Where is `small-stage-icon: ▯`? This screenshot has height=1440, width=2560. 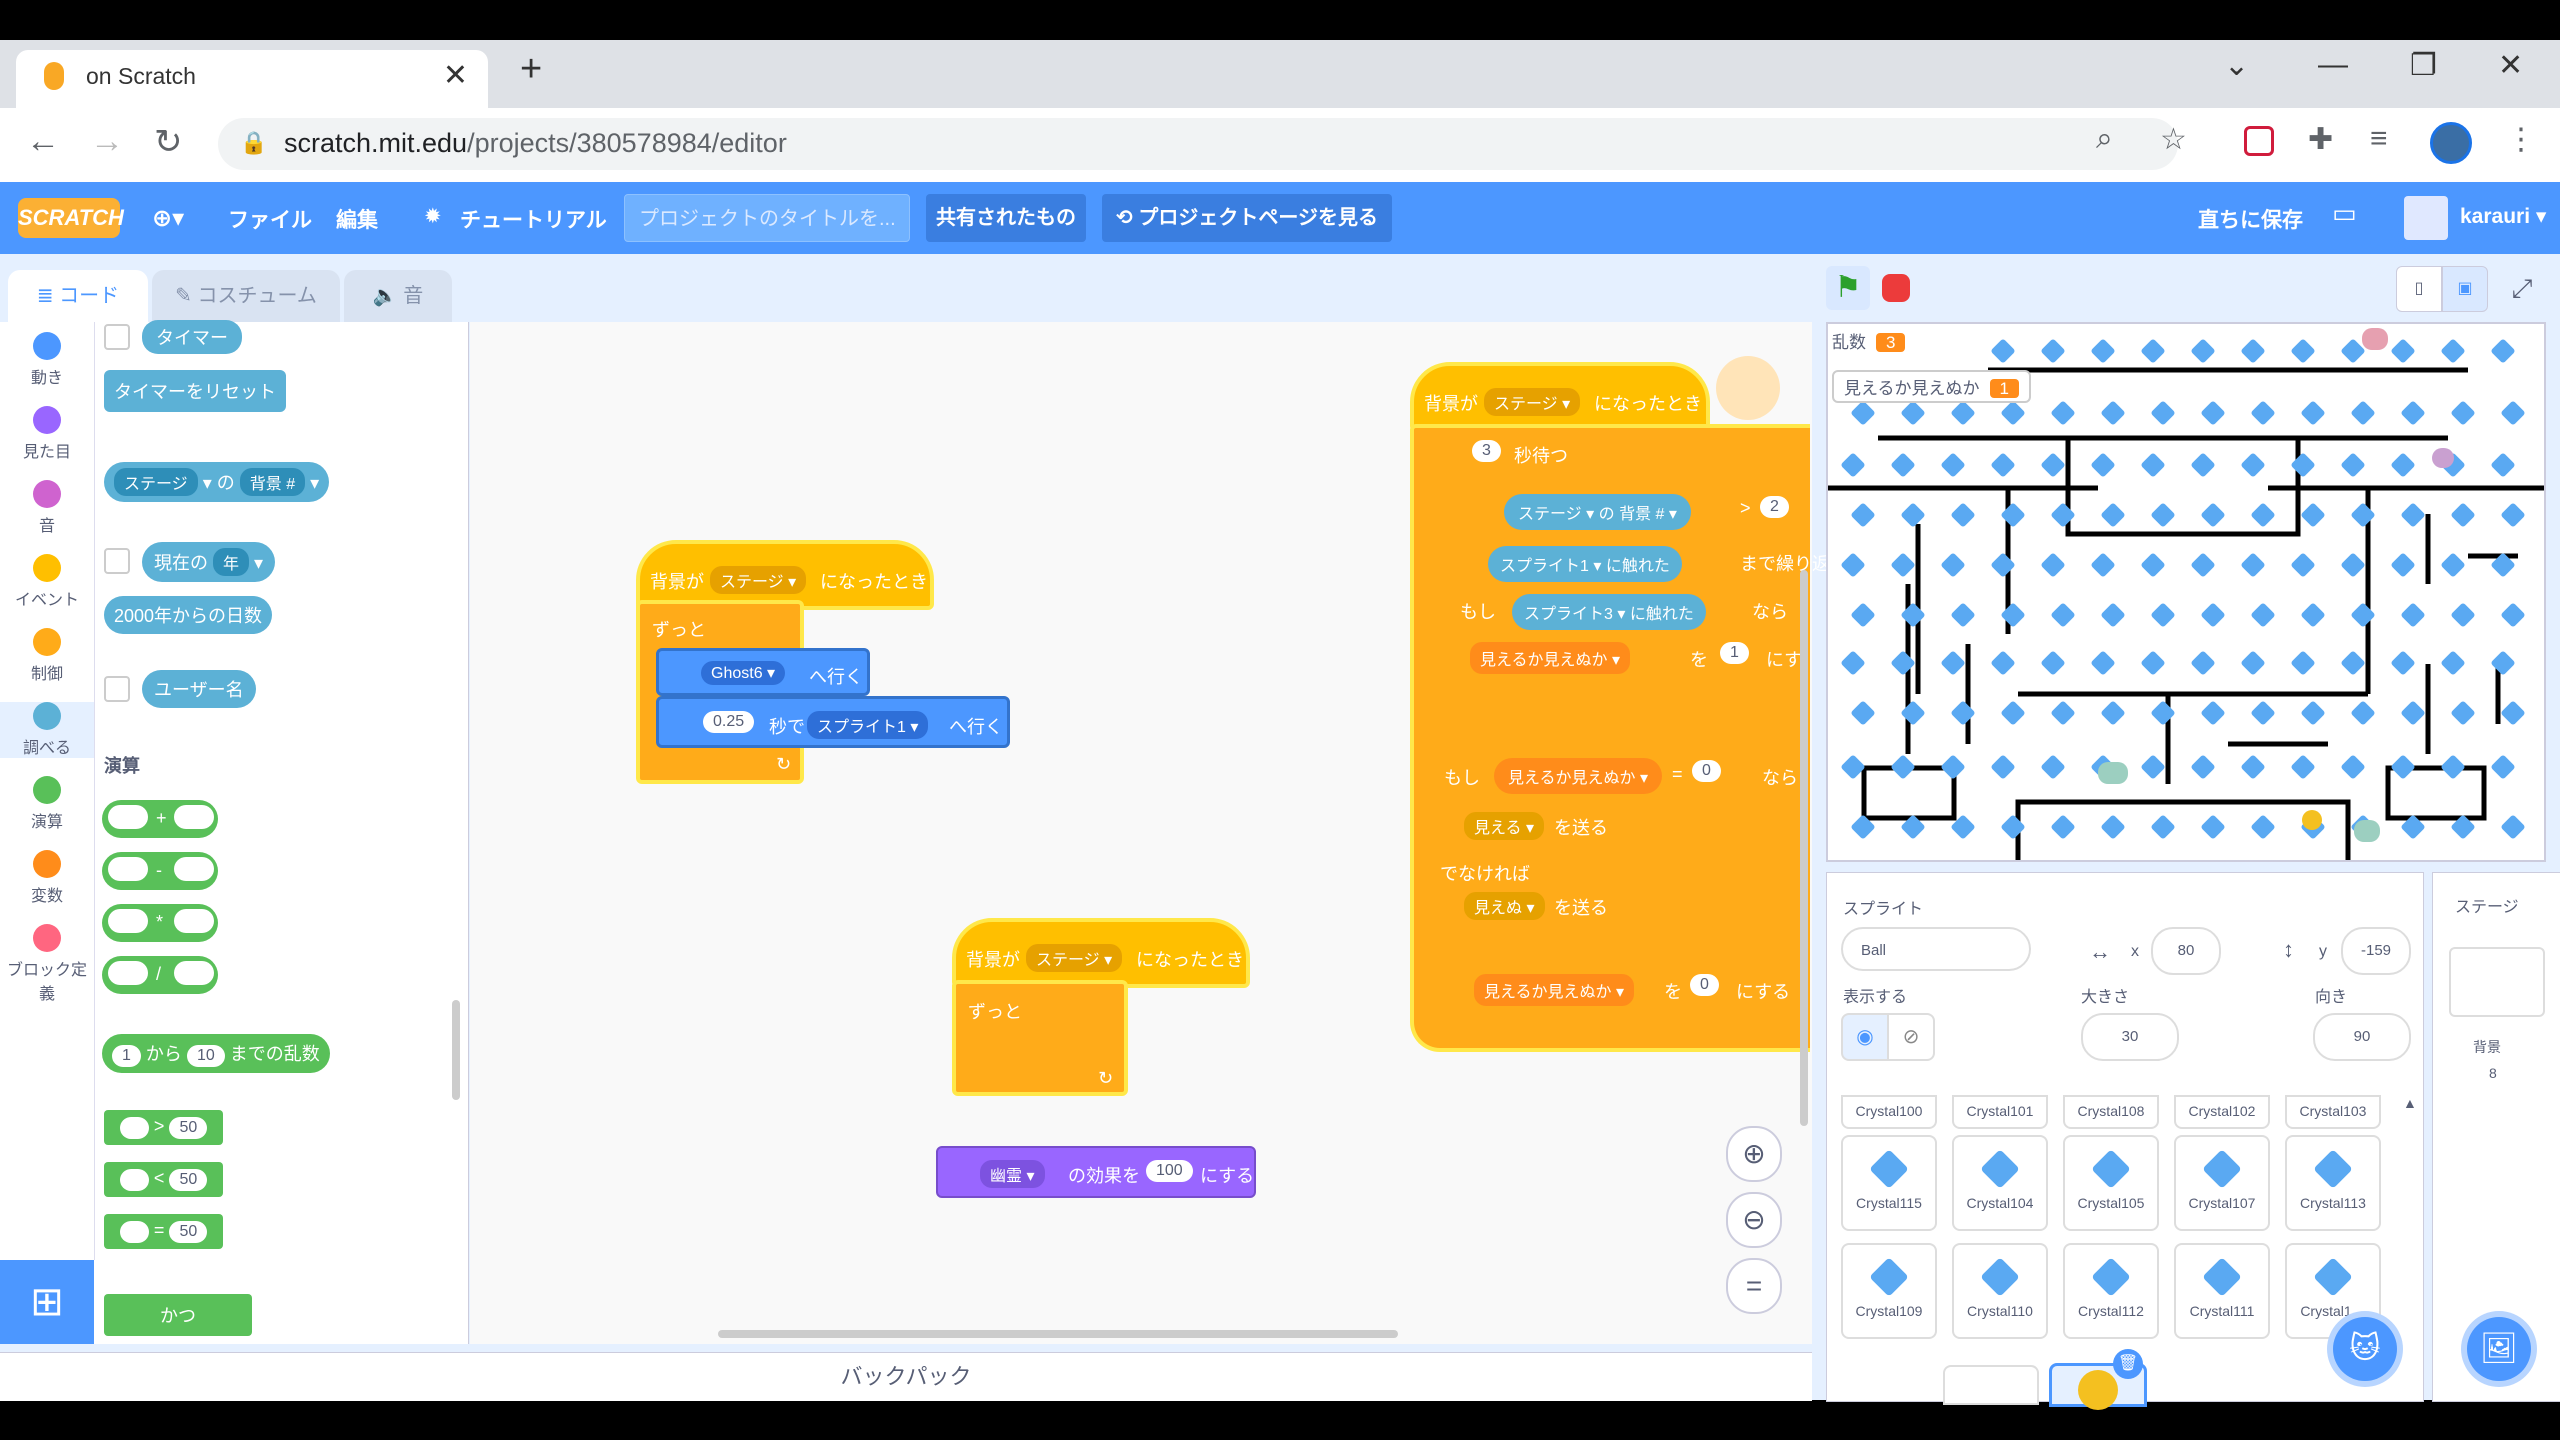 small-stage-icon: ▯ is located at coordinates (2419, 289).